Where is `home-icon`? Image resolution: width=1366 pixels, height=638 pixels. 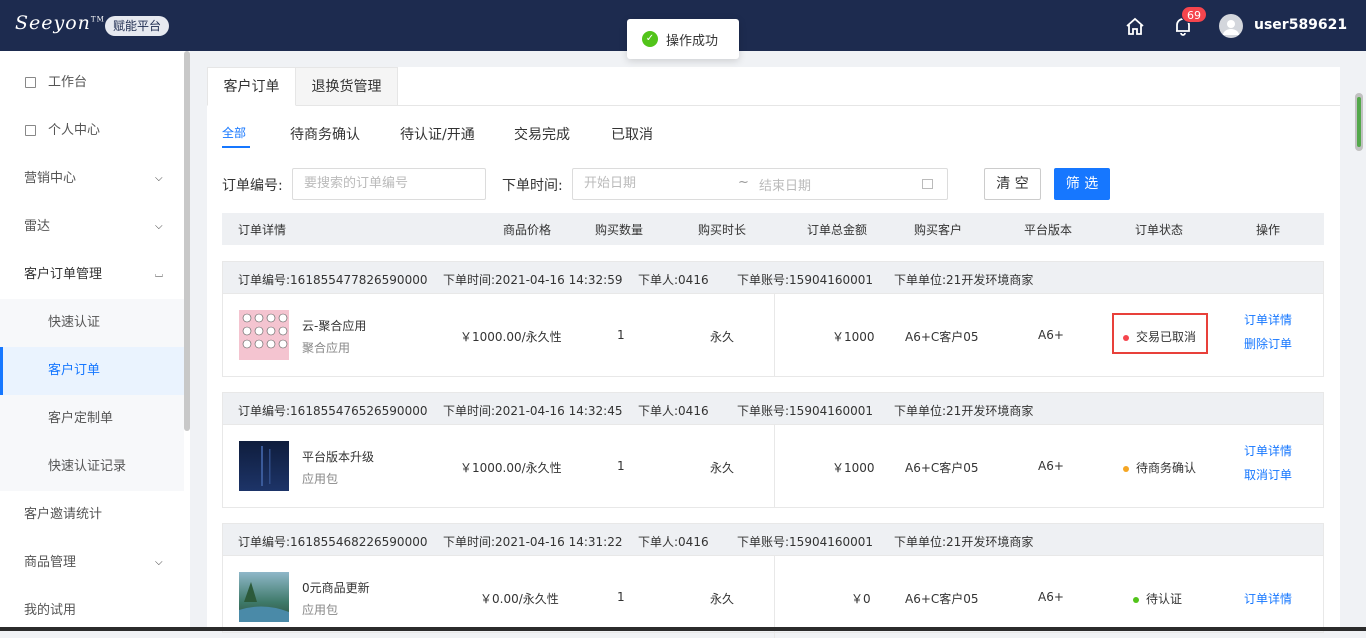 home-icon is located at coordinates (1135, 26).